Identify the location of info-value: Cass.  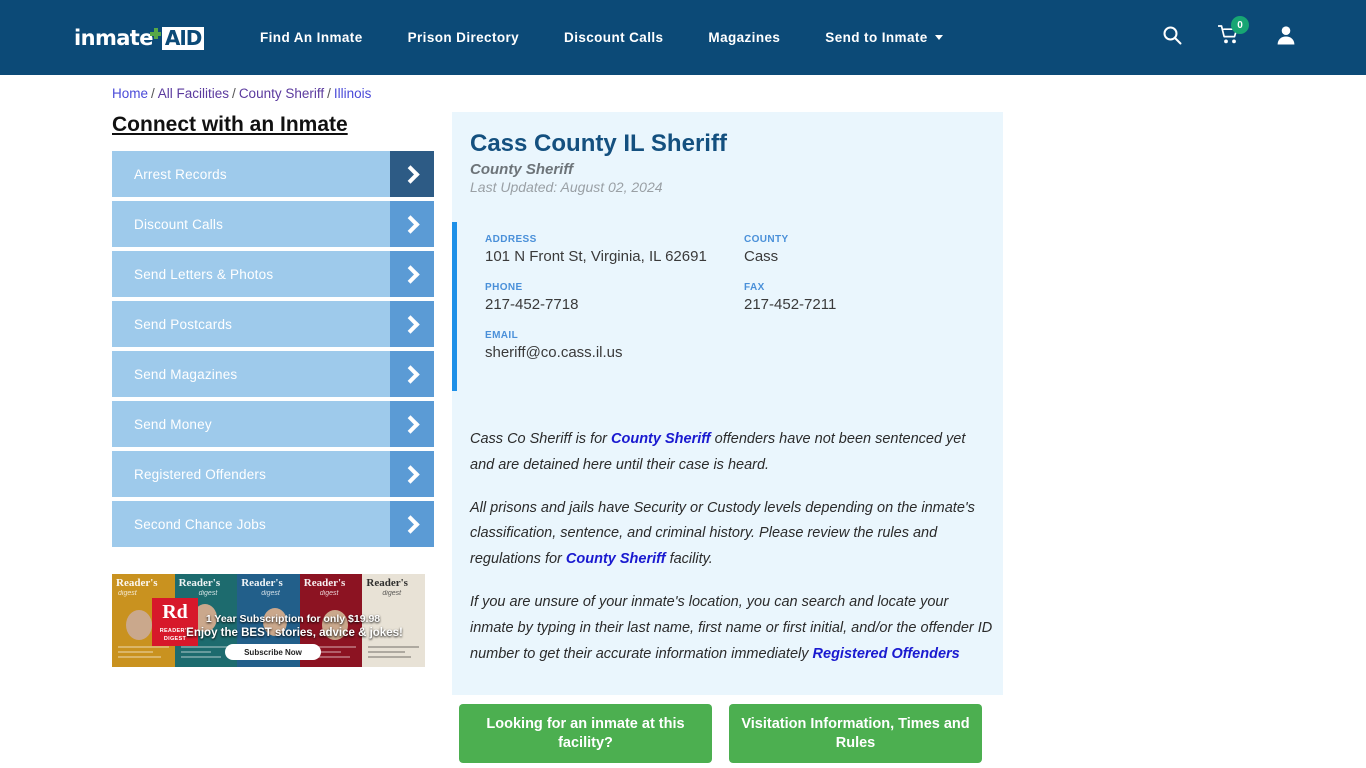
(761, 256).